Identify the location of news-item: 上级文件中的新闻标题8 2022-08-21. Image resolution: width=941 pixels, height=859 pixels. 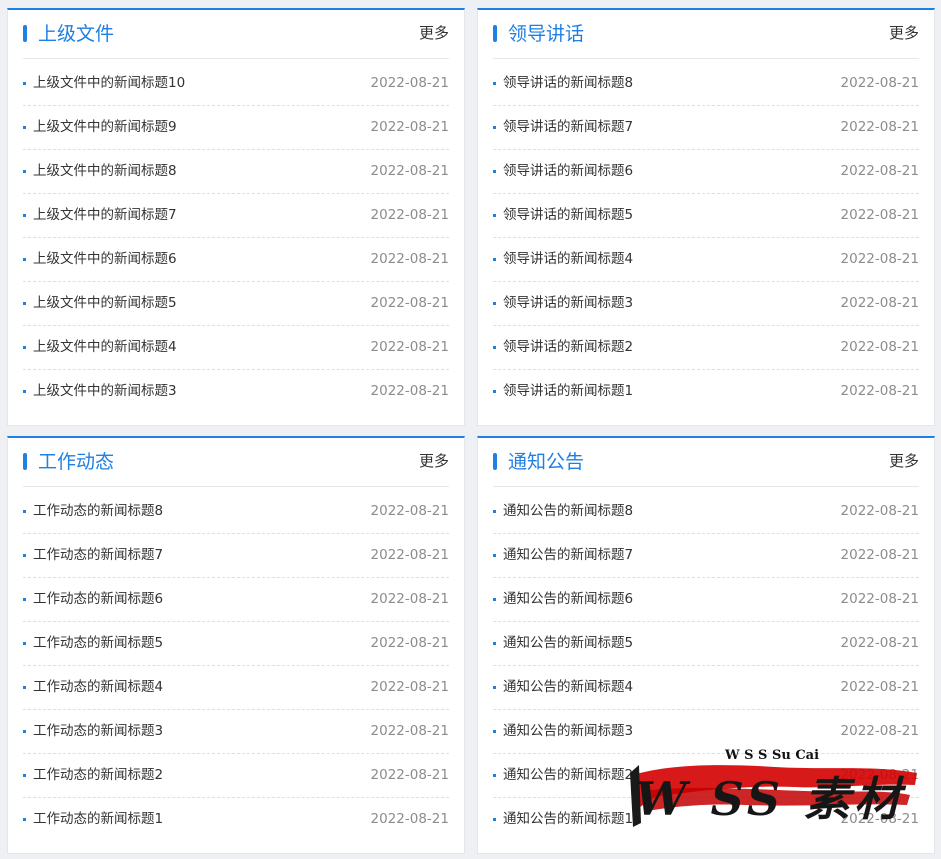
(236, 172).